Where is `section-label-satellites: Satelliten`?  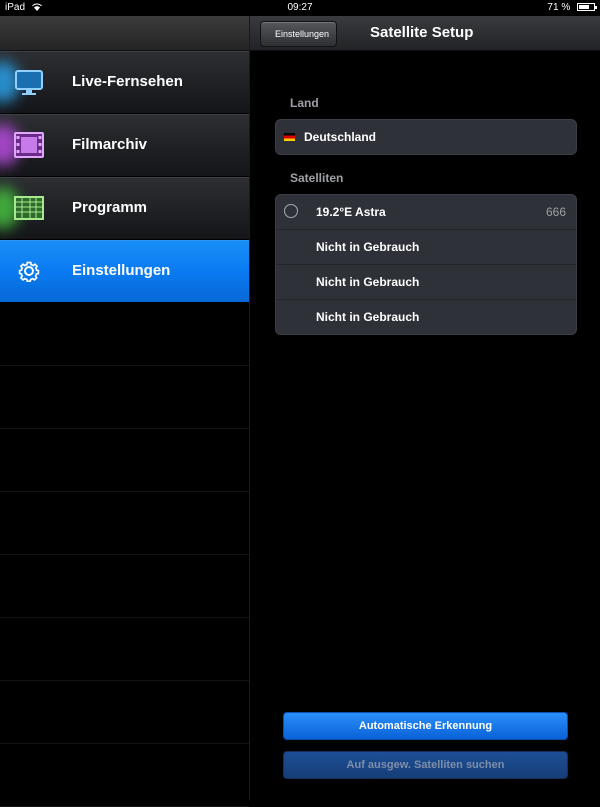 section-label-satellites: Satelliten is located at coordinates (317, 178).